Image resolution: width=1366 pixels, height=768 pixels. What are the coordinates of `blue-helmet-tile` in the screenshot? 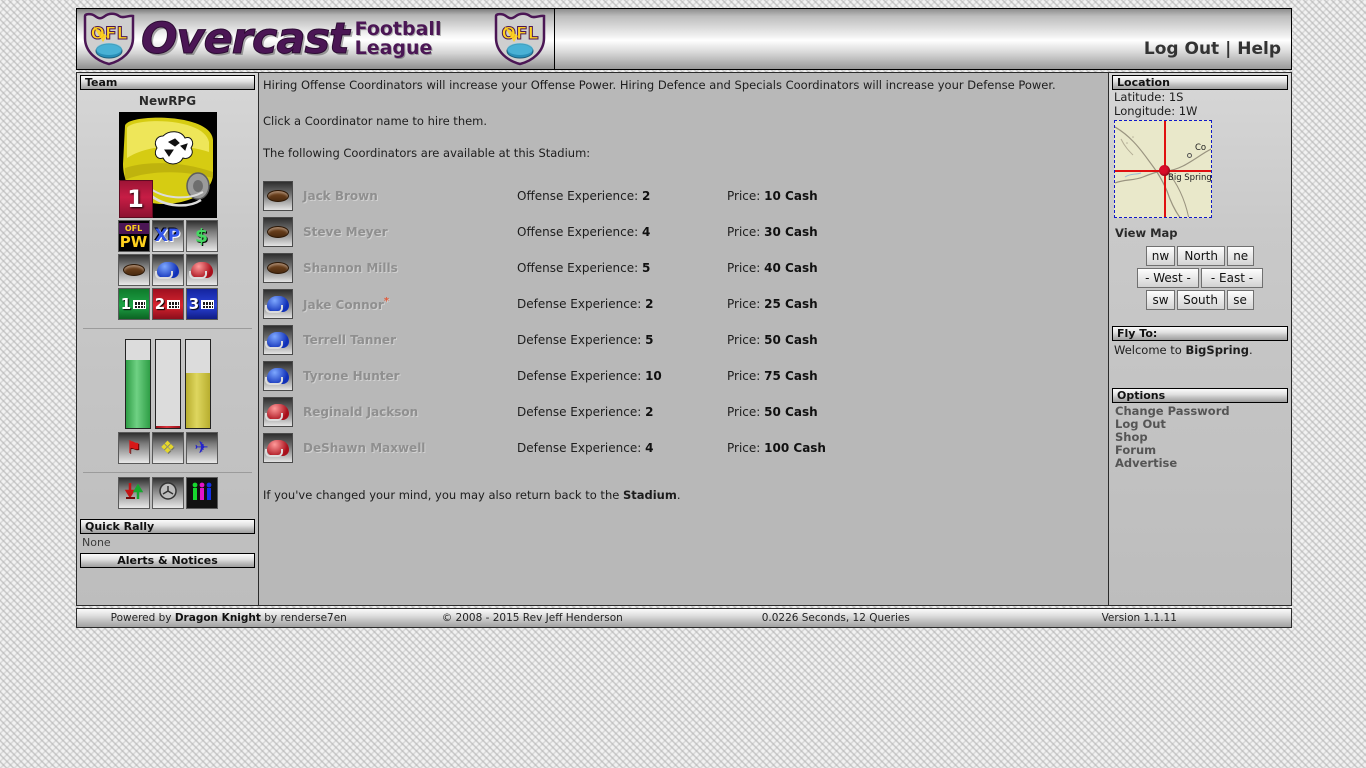 It's located at (167, 270).